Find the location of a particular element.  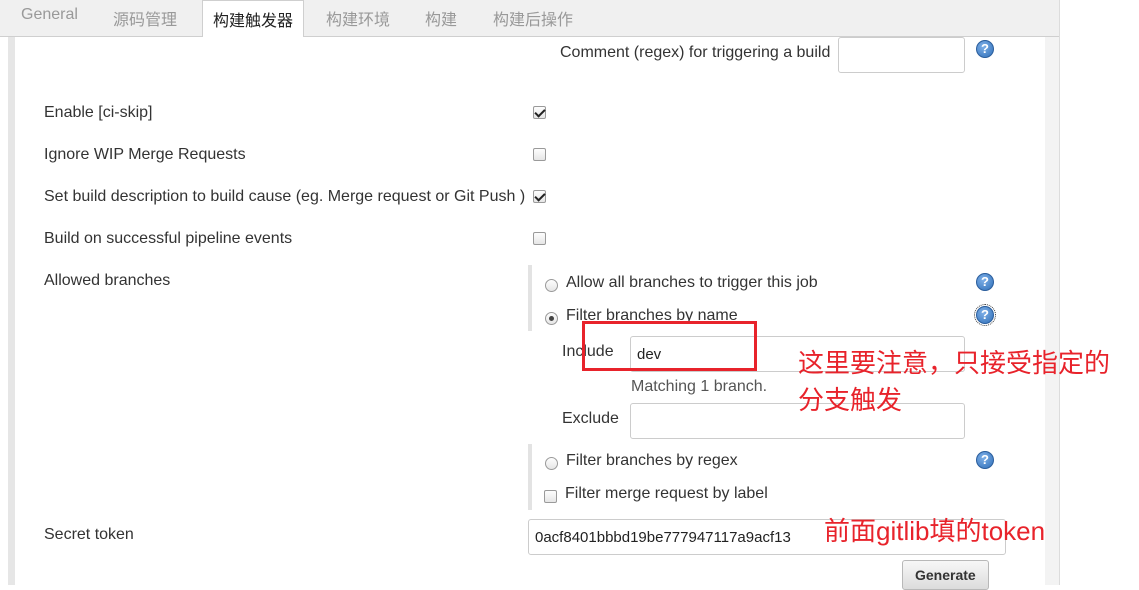

enable-ci-skip-checkbox is located at coordinates (539, 112).